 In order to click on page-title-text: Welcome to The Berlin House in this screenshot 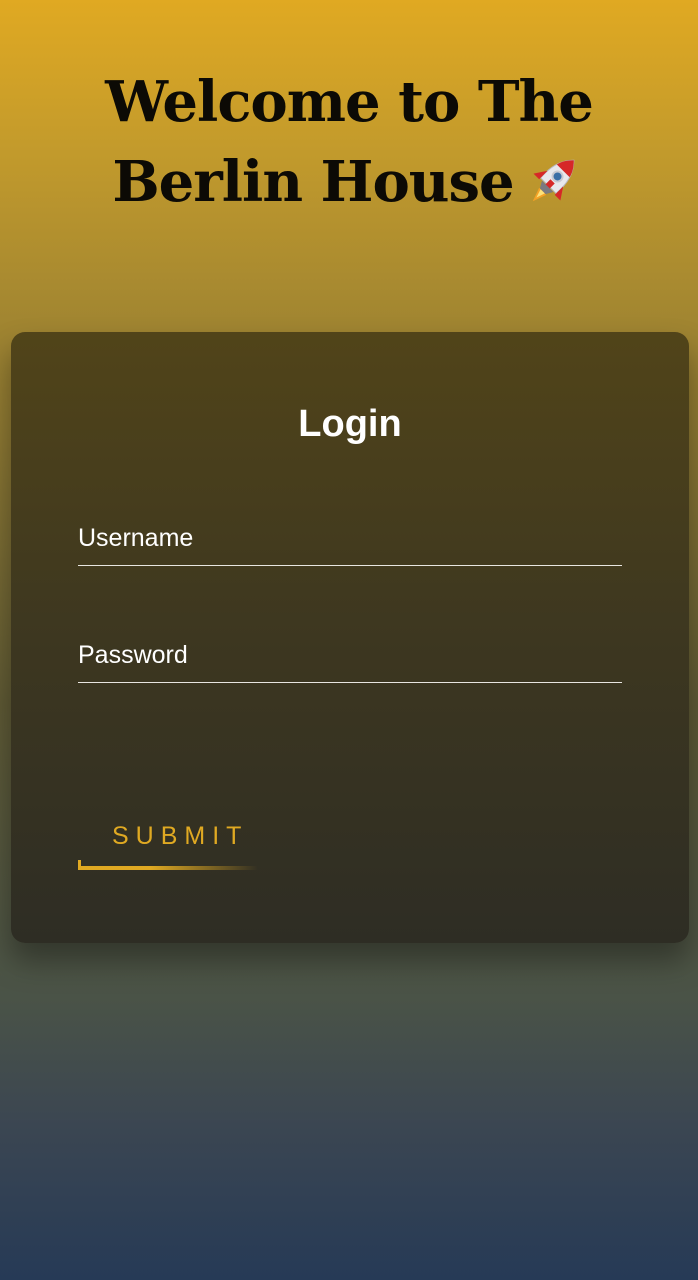, I will do `click(349, 142)`.